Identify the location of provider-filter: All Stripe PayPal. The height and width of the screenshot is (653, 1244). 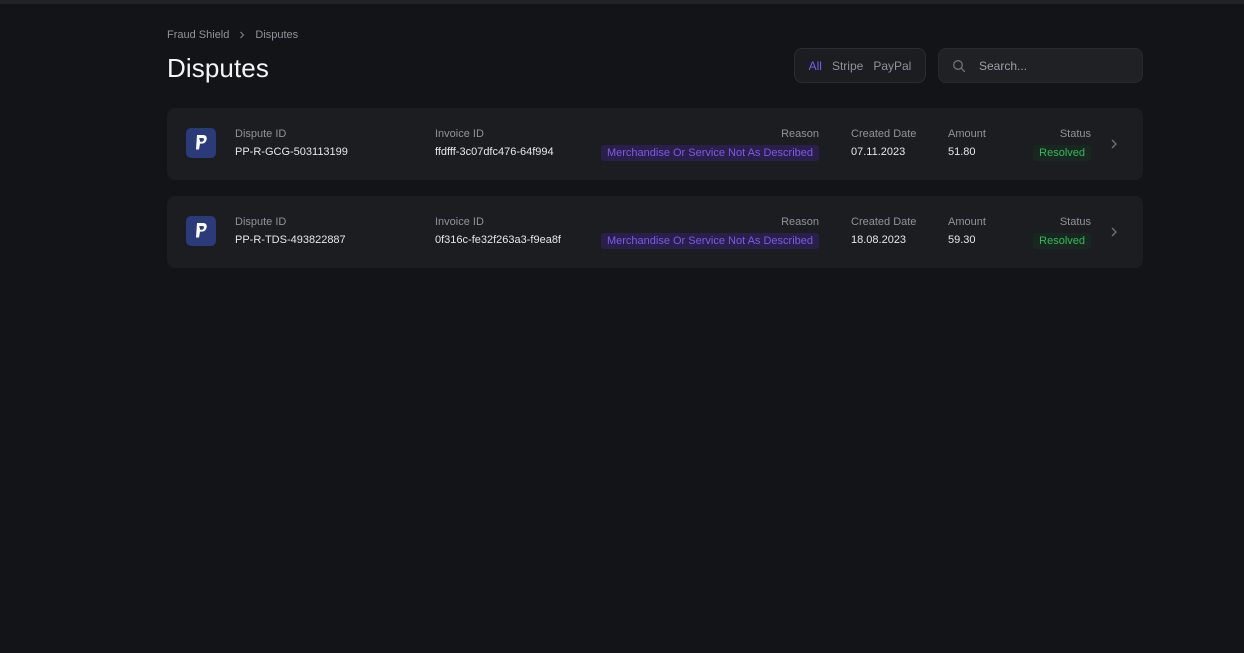
(860, 65).